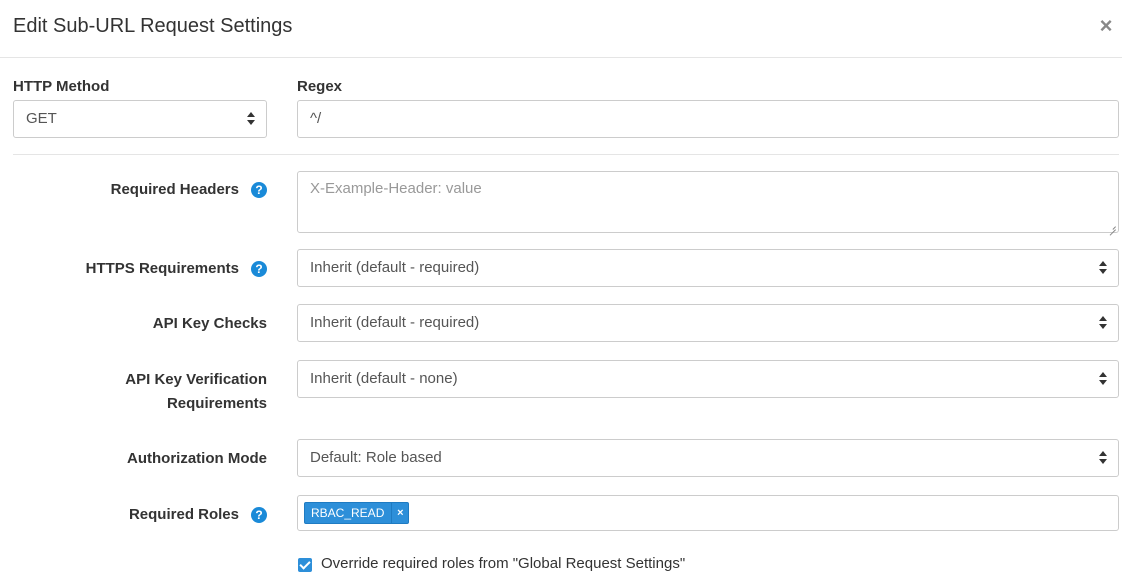 This screenshot has width=1122, height=588. Describe the element at coordinates (708, 202) in the screenshot. I see `required-headers-textarea: X-Example-Header: value` at that location.